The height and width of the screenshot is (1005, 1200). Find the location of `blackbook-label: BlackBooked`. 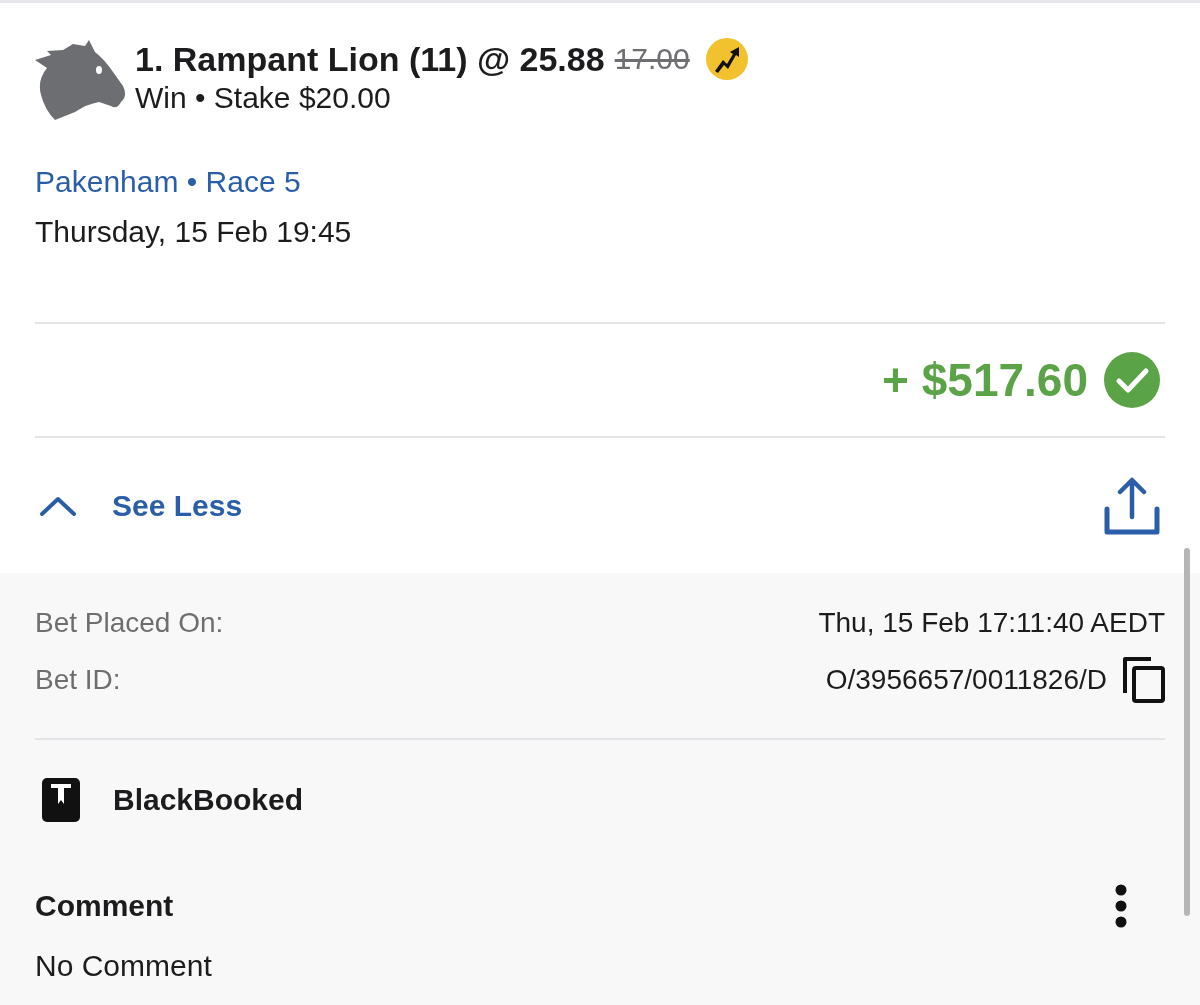

blackbook-label: BlackBooked is located at coordinates (208, 800).